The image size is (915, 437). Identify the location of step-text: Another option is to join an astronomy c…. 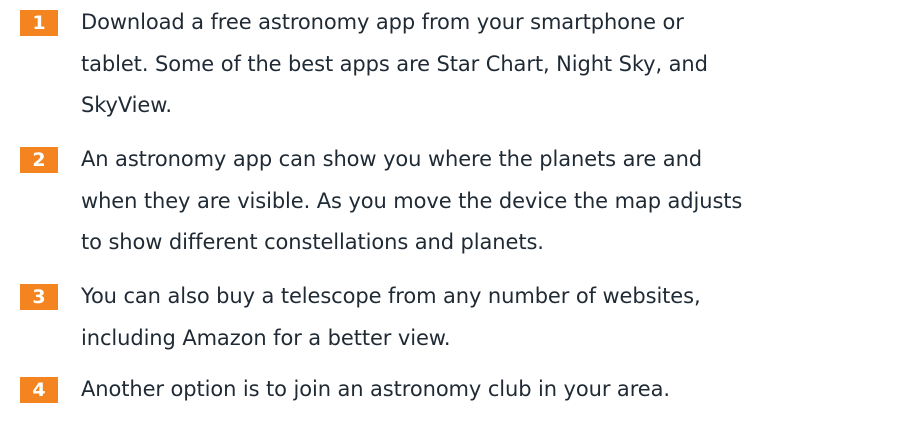
(496, 390).